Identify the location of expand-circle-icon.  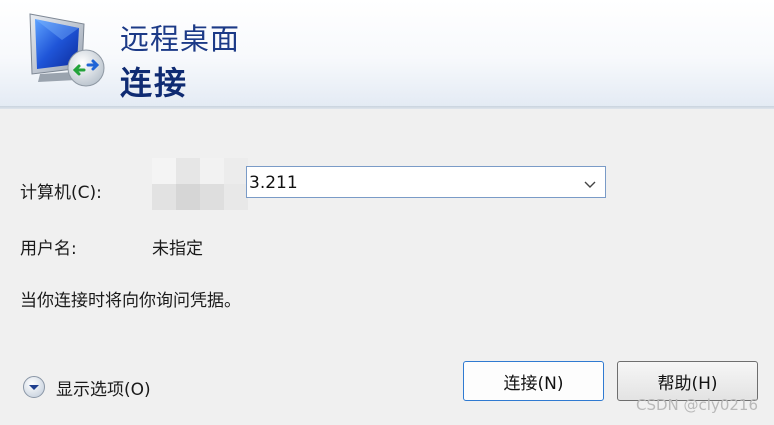
(34, 387).